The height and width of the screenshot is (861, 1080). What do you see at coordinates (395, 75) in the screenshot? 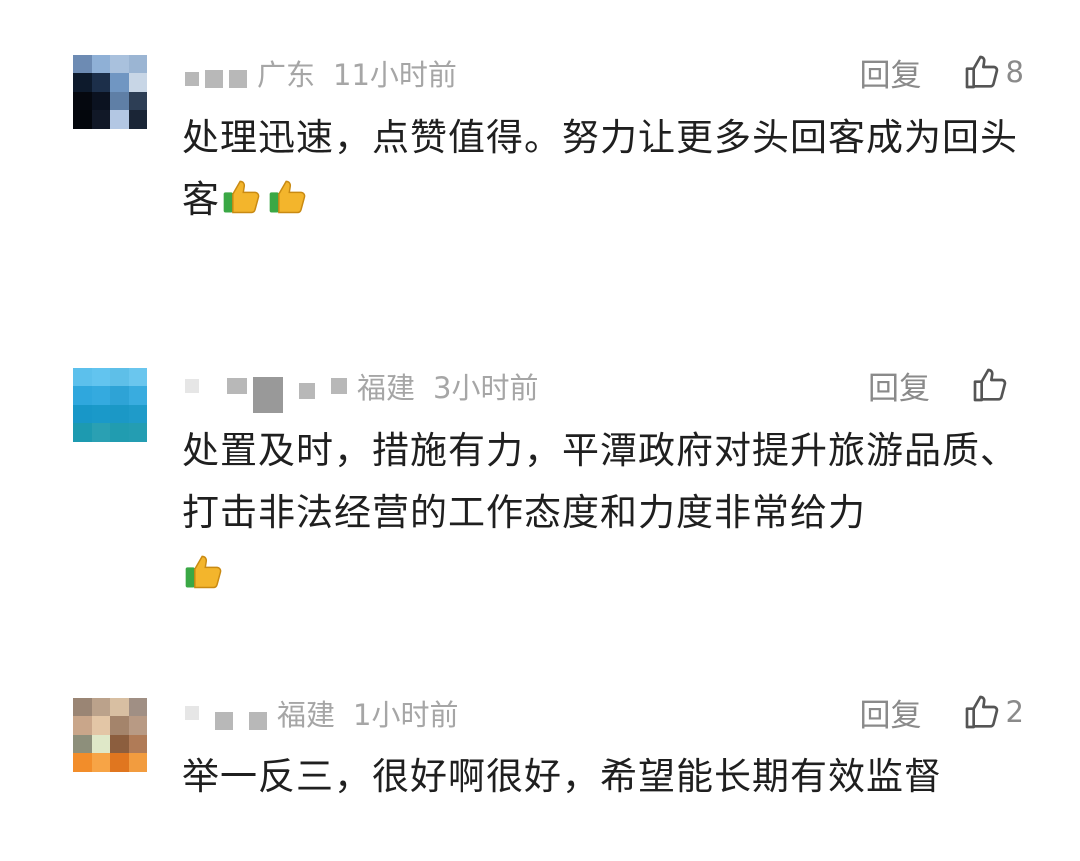
I see `timestamp: 11小时前` at bounding box center [395, 75].